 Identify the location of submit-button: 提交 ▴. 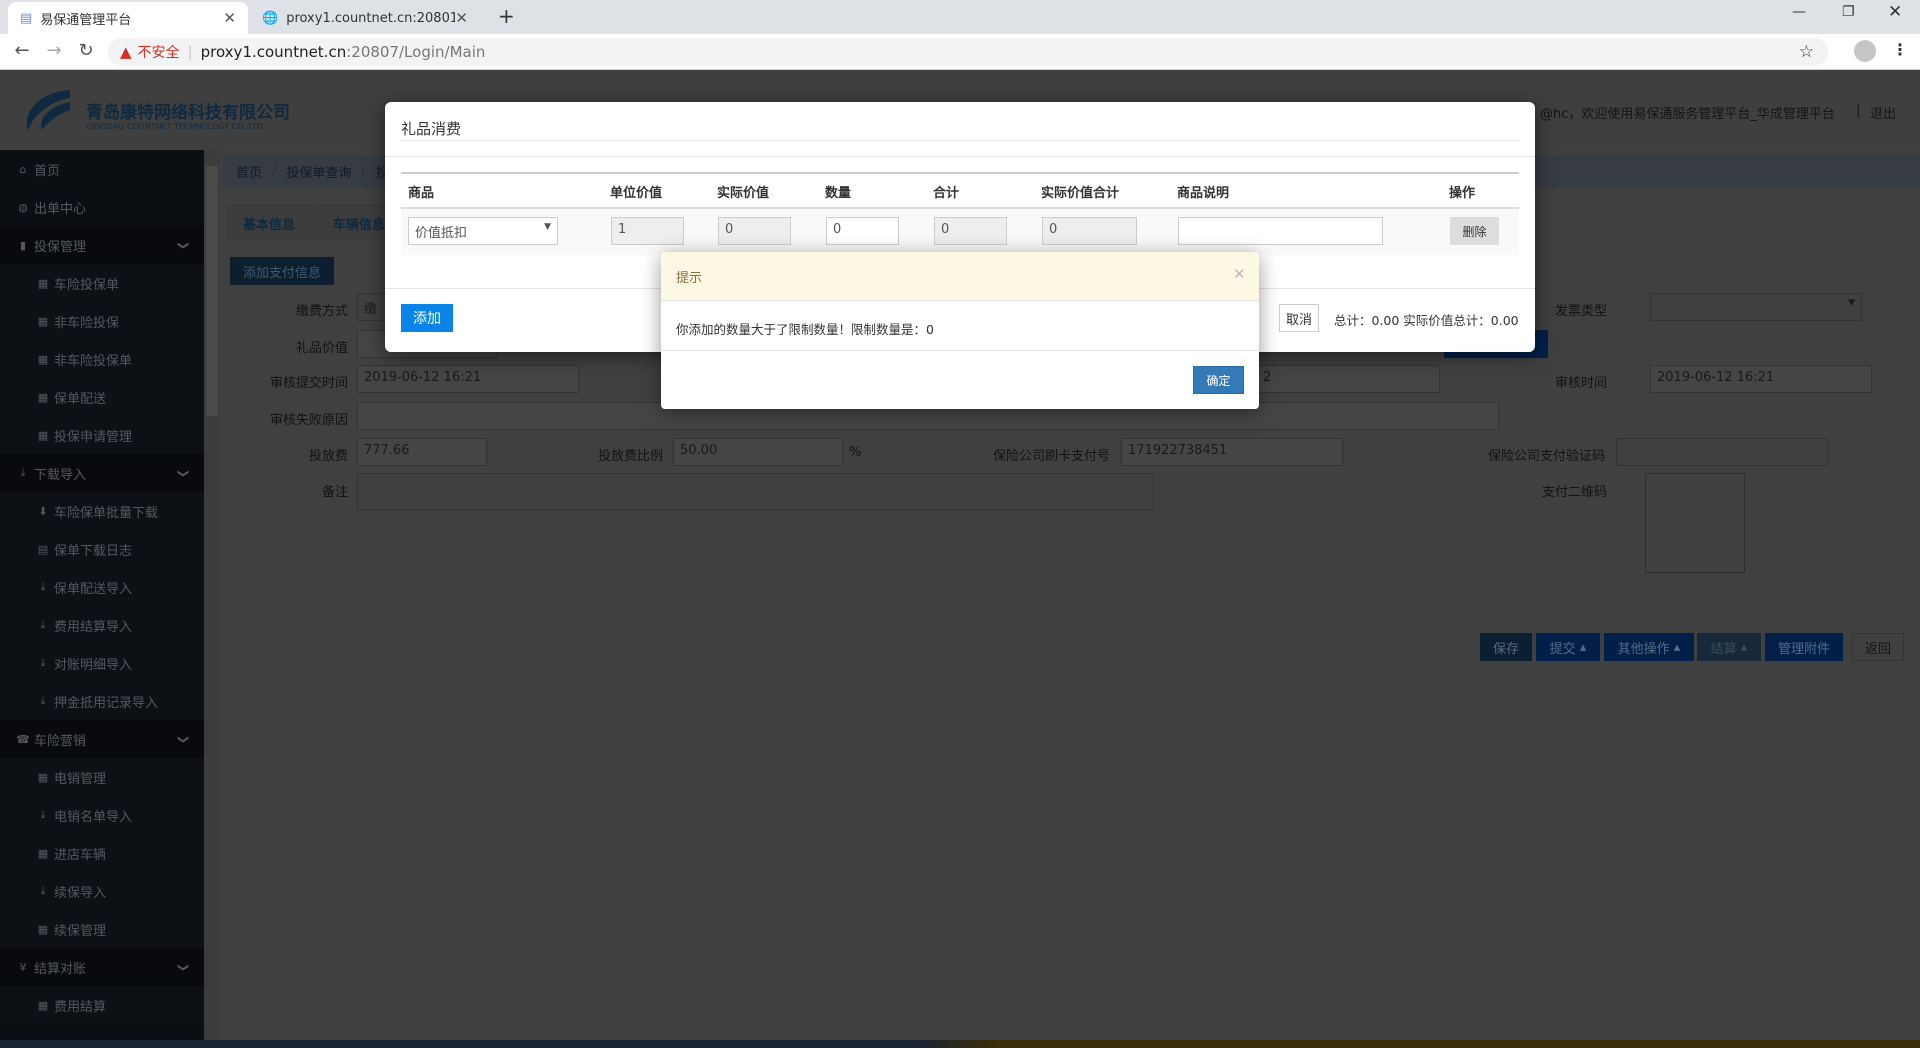
(1568, 647).